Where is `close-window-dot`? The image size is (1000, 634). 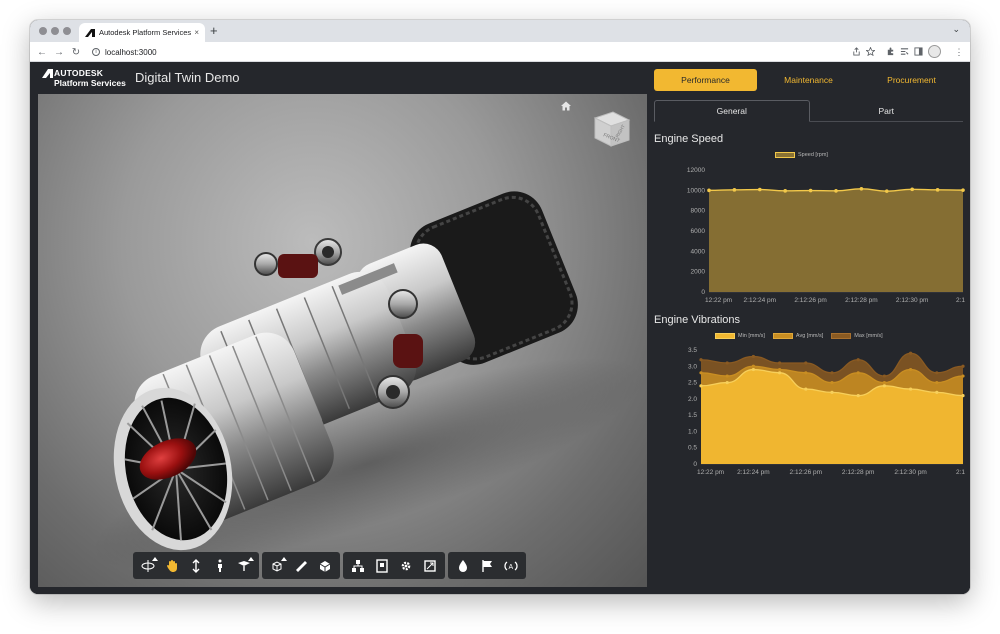 close-window-dot is located at coordinates (43, 31).